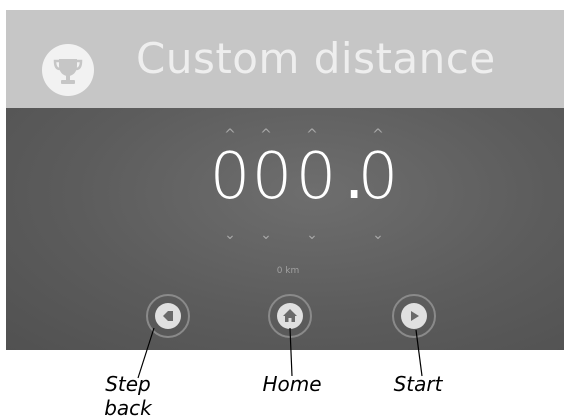 This screenshot has height=420, width=564. I want to click on home-callout-line, so click(291, 352).